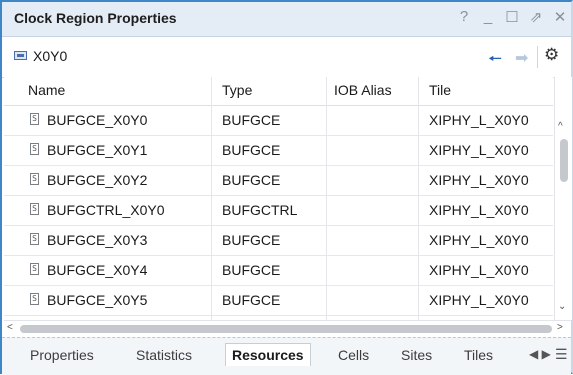  What do you see at coordinates (563, 198) in the screenshot?
I see `vertical-scrollbar: ^ ⌄` at bounding box center [563, 198].